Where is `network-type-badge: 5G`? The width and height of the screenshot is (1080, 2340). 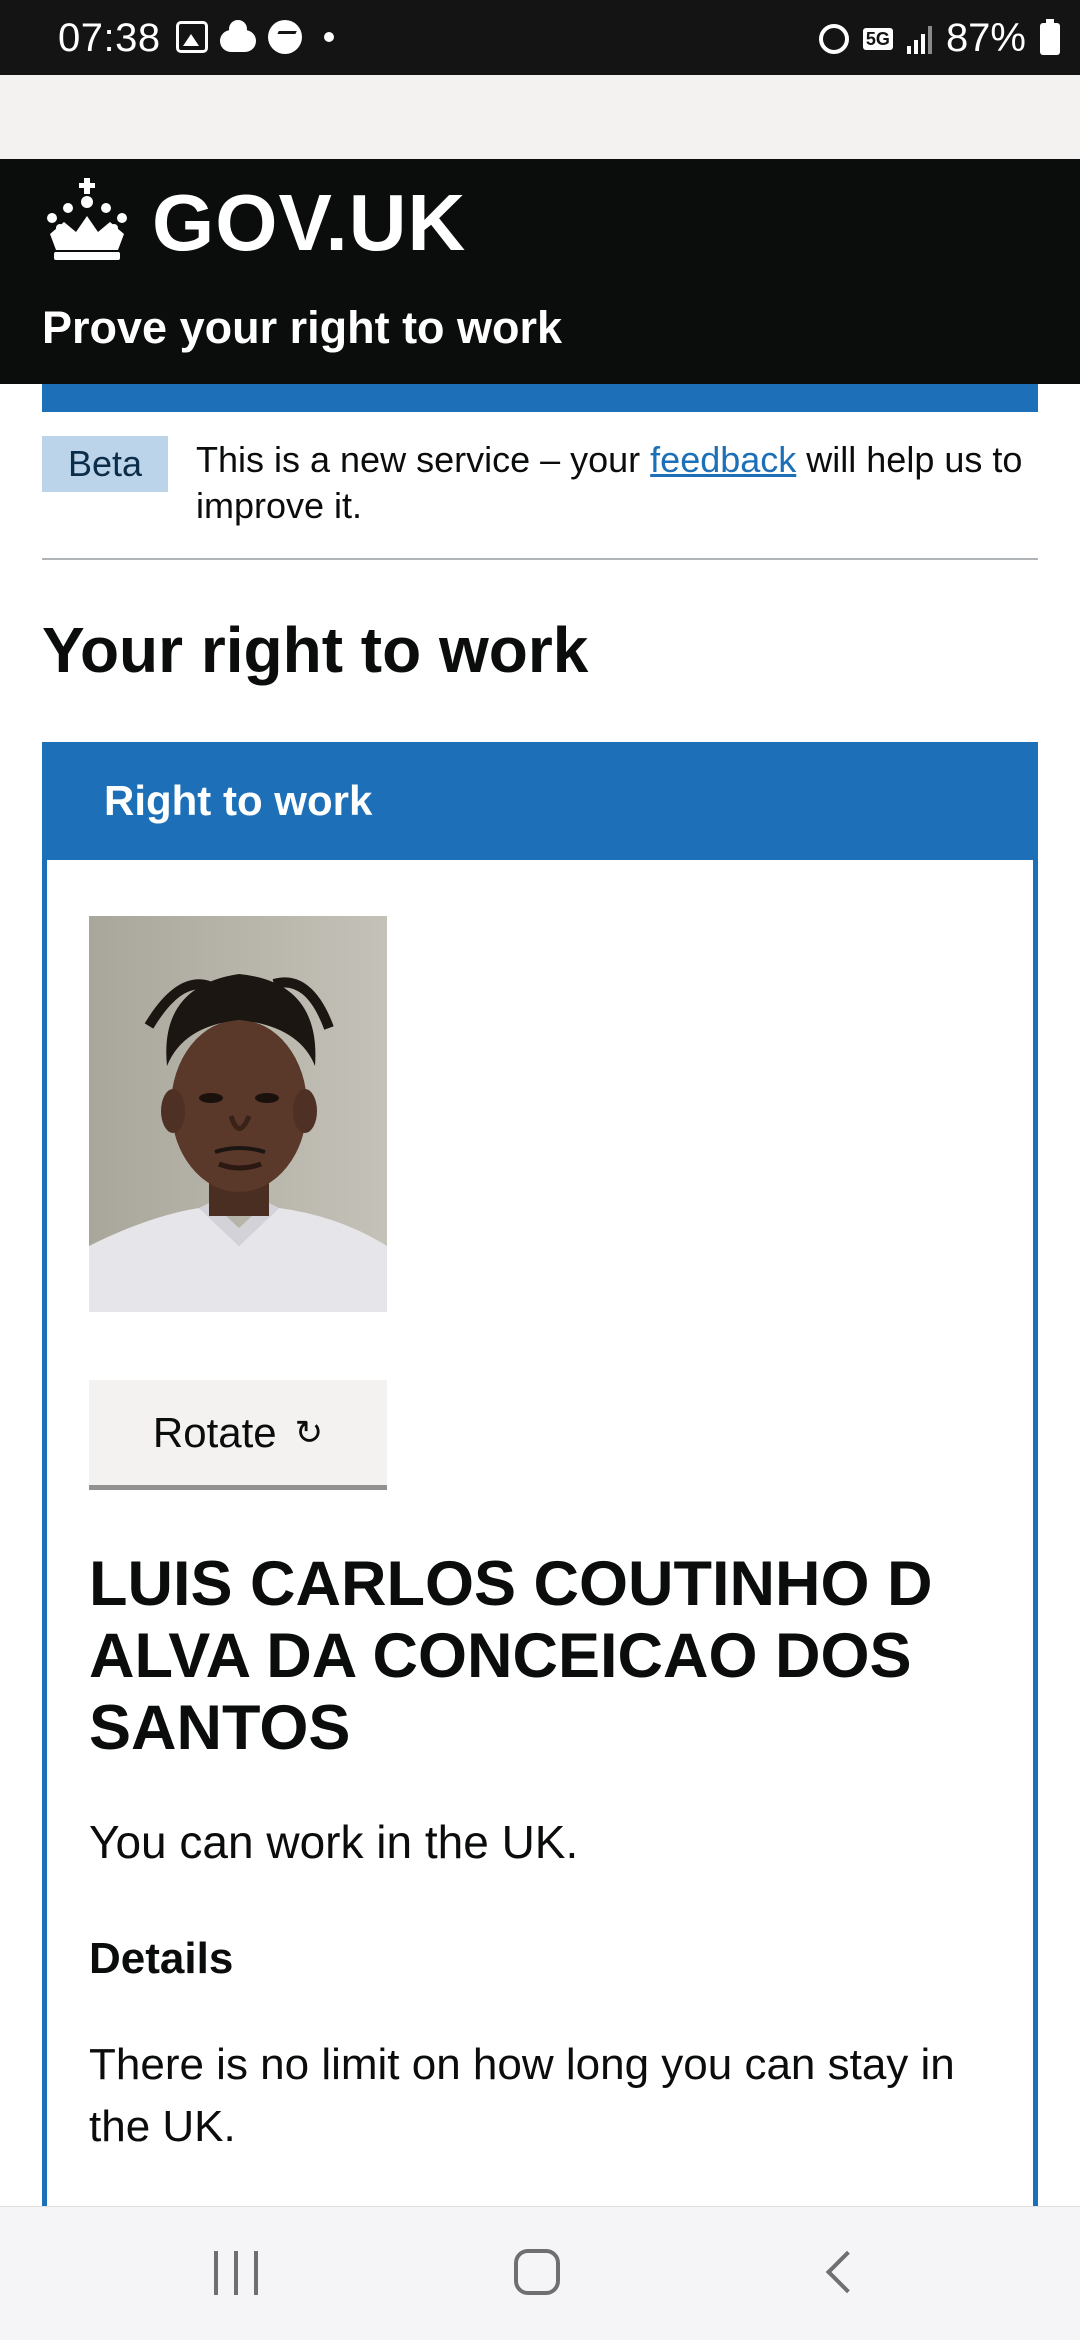 network-type-badge: 5G is located at coordinates (877, 38).